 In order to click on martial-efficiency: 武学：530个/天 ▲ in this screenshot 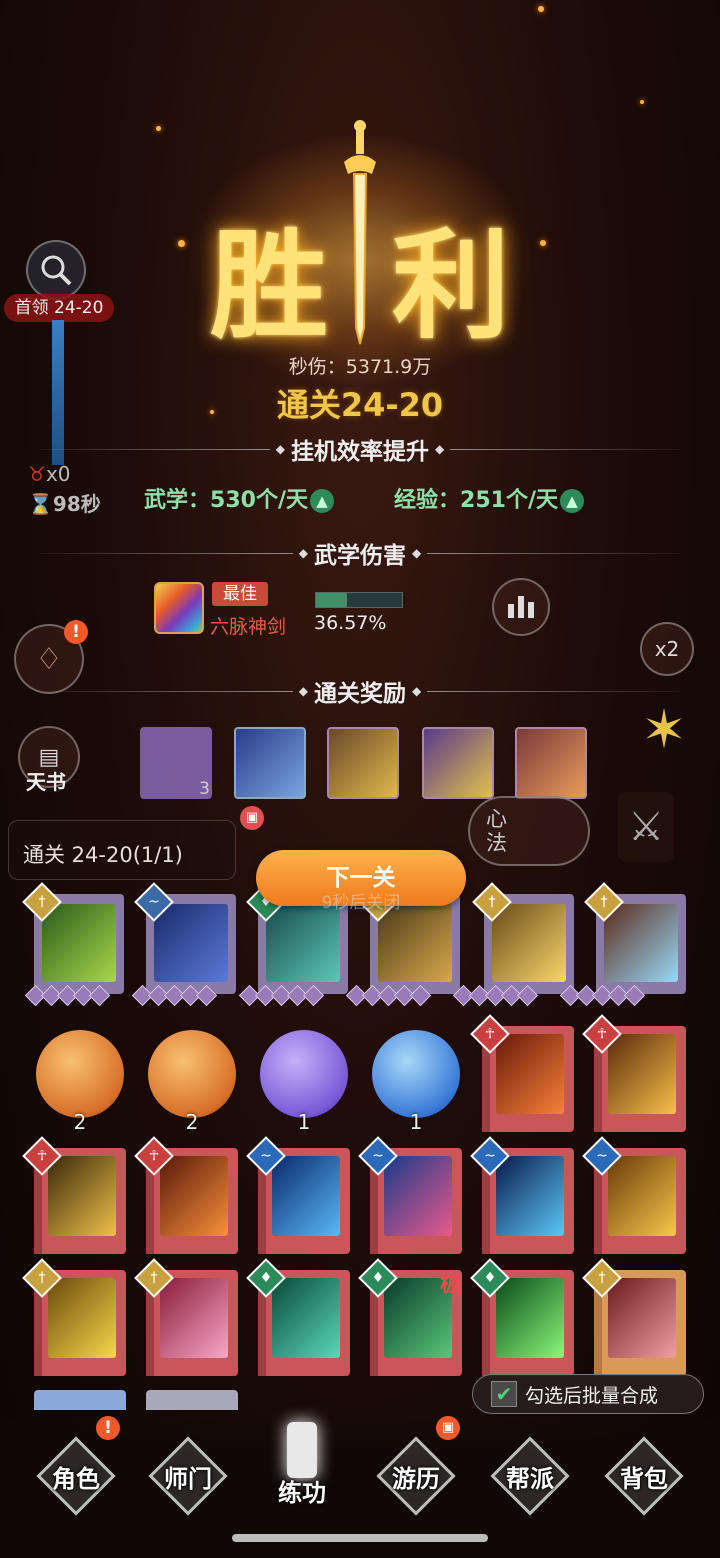, I will do `click(239, 498)`.